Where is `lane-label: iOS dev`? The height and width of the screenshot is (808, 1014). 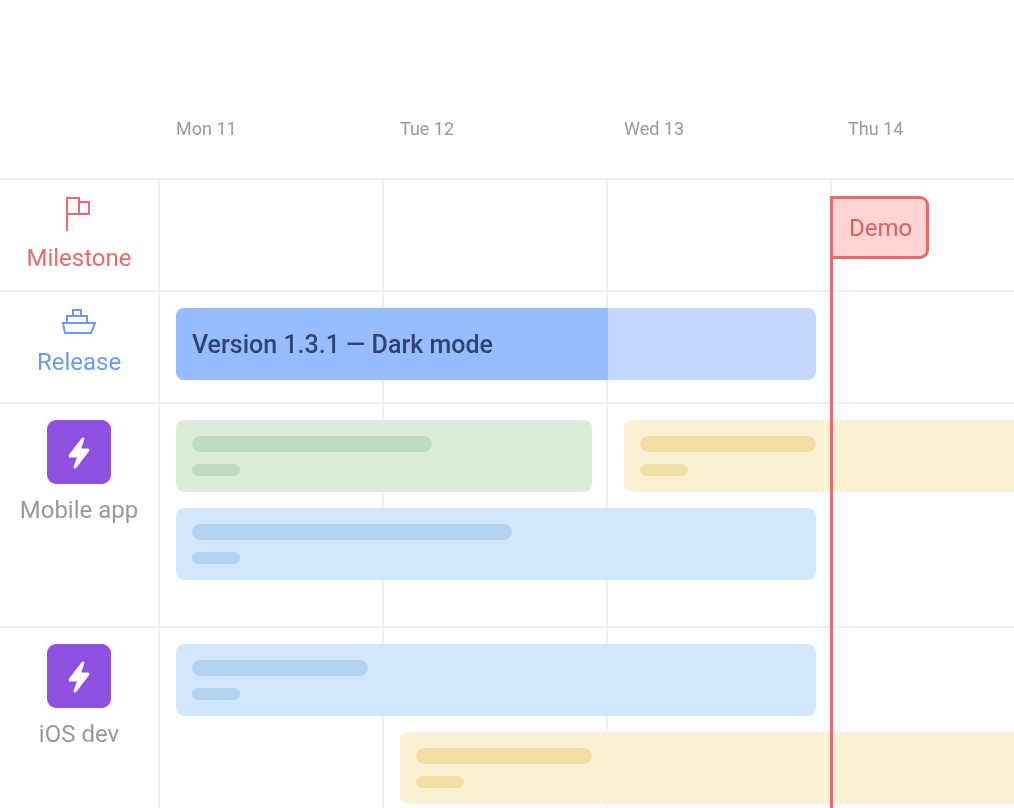 lane-label: iOS dev is located at coordinates (79, 734).